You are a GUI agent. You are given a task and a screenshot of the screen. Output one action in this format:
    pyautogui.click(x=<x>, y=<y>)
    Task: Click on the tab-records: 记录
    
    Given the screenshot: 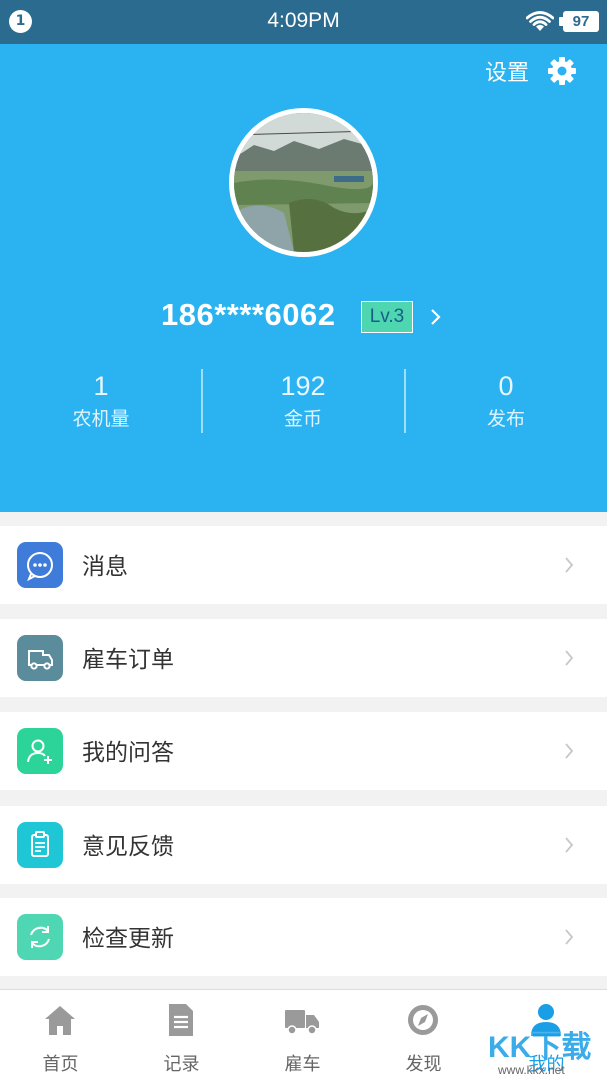 What is the action you would take?
    pyautogui.click(x=181, y=1035)
    